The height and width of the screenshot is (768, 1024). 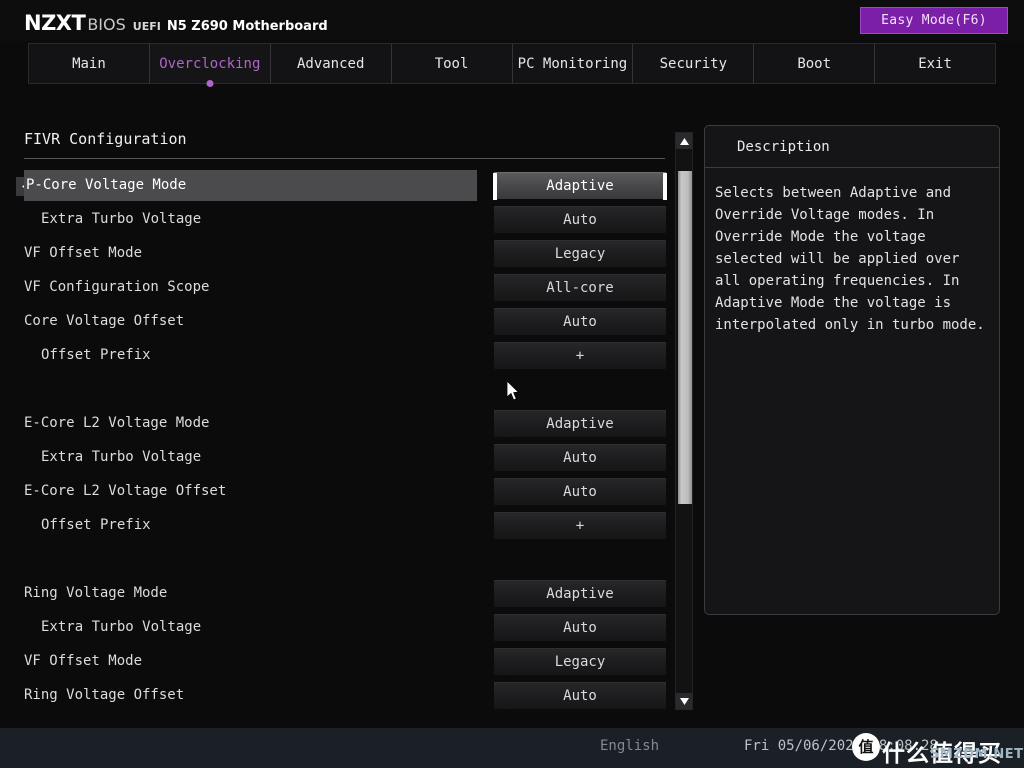 What do you see at coordinates (247, 26) in the screenshot?
I see `motherboard-model: N5 Z690 Motherboard` at bounding box center [247, 26].